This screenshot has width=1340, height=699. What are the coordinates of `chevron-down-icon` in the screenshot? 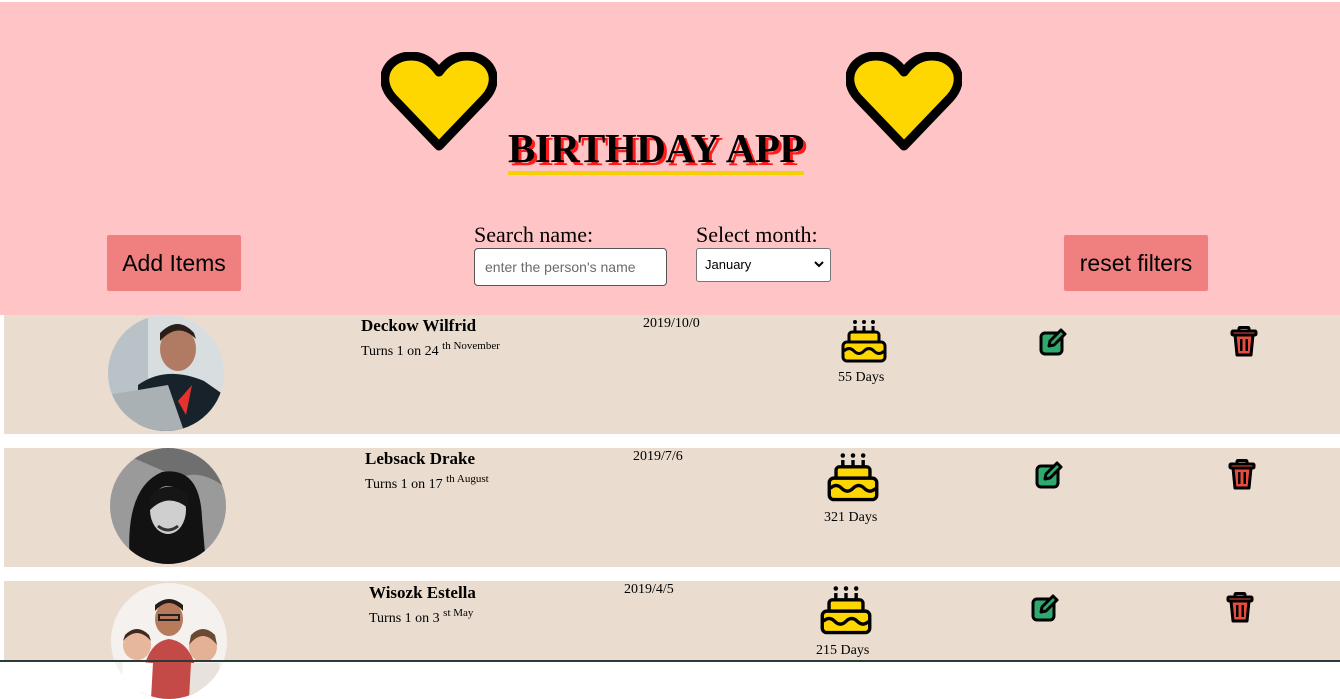 It's located at (819, 264).